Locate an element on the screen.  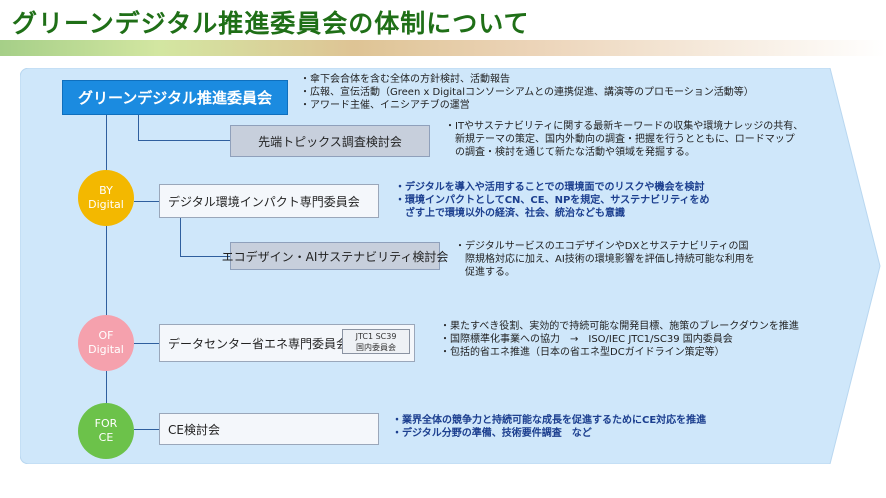
note-line: ・果たすべき役割、実効的で持続可能な開発目標、施策のブレークダウンを推進 is located at coordinates (619, 326).